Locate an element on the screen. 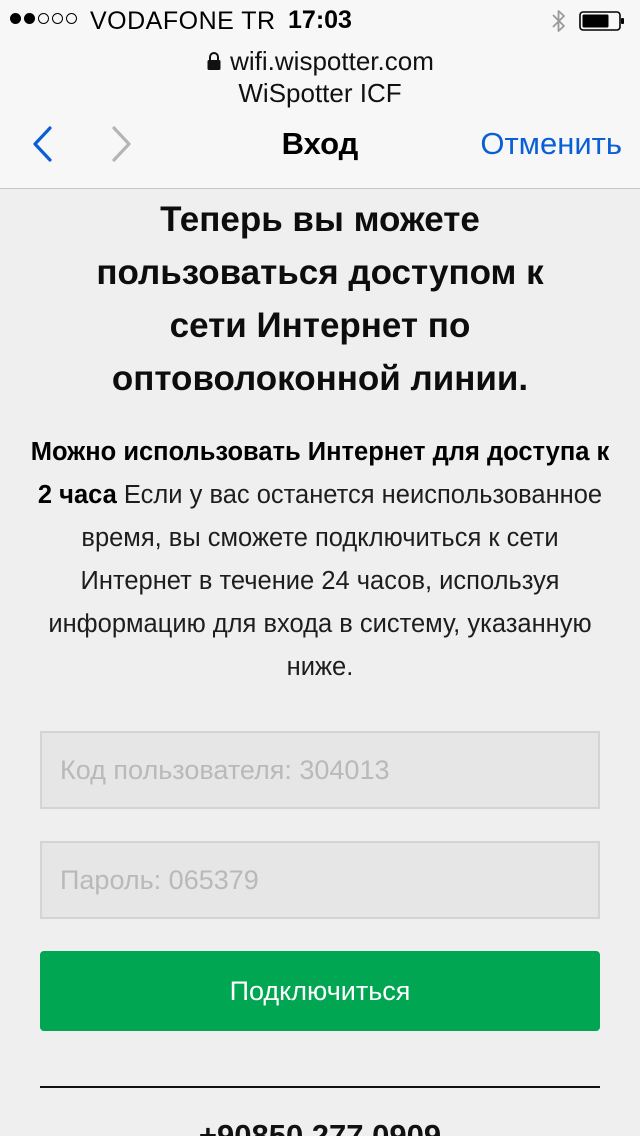  password-field: Пароль: 065379 is located at coordinates (320, 880).